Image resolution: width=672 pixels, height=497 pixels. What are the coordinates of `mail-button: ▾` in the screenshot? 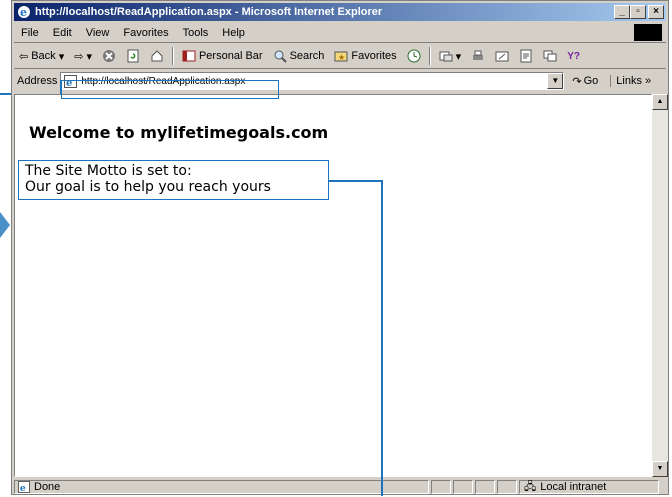 It's located at (450, 56).